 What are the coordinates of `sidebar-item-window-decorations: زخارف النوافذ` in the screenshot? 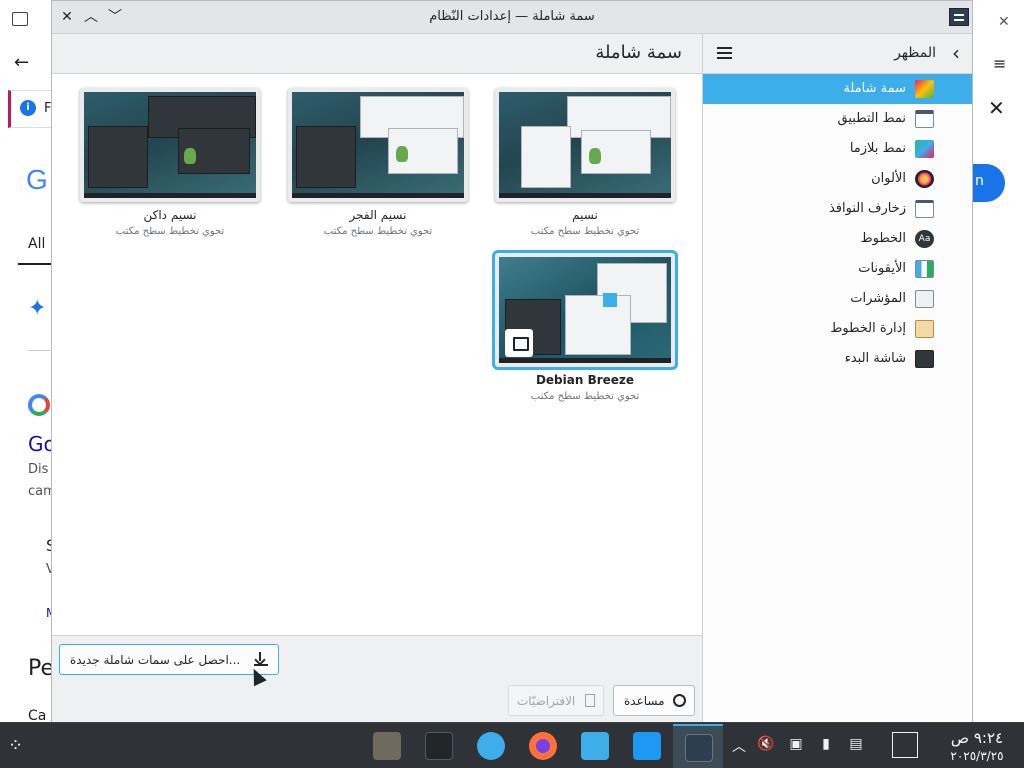 It's located at (837, 209).